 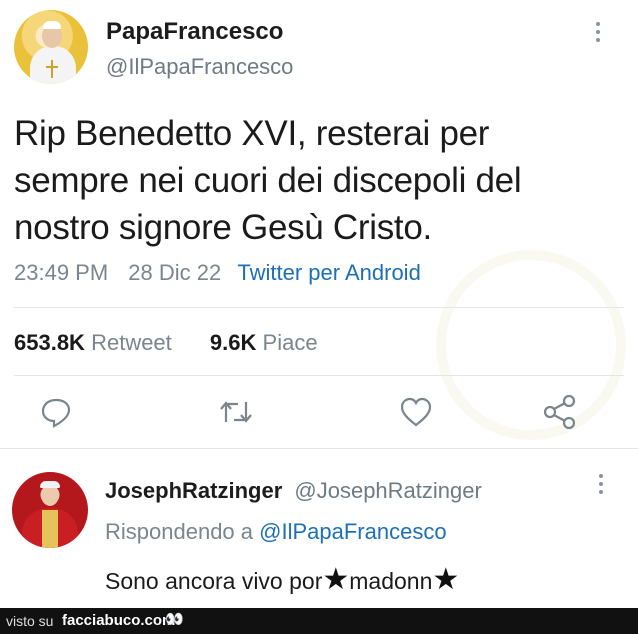 I want to click on replying-mention: @IlPapaFrancesco, so click(x=352, y=531).